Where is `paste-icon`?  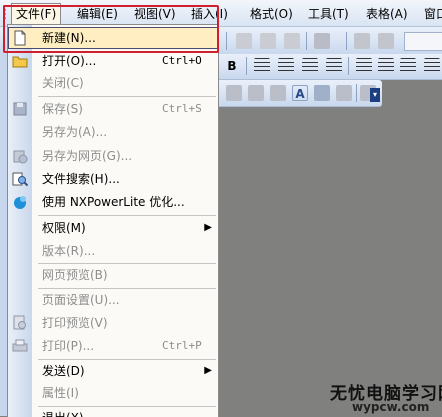
paste-icon is located at coordinates (292, 41).